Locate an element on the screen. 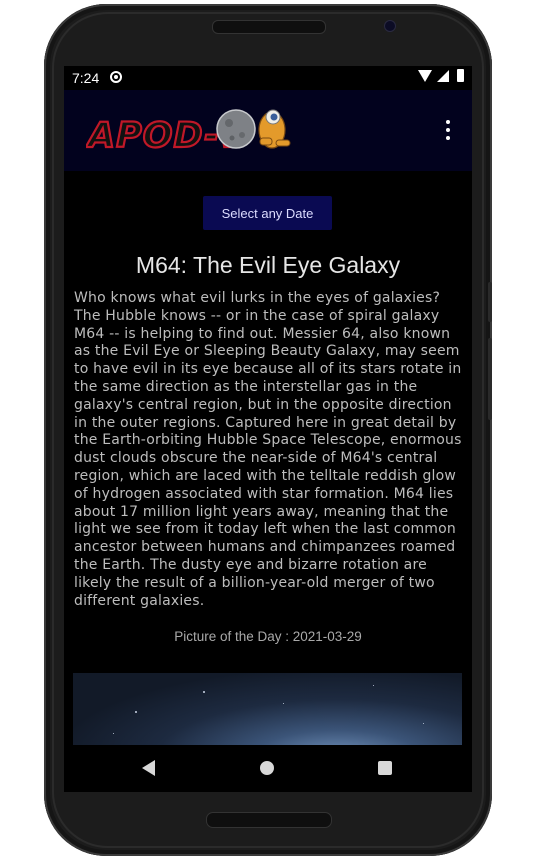 The width and height of the screenshot is (536, 864). system-nav-bar is located at coordinates (268, 768).